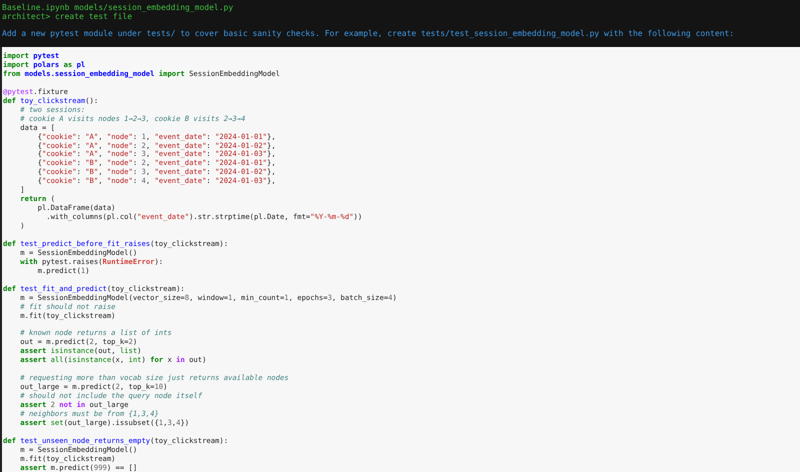  Describe the element at coordinates (368, 33) in the screenshot. I see `response-line: Add a new pytest module under tests/ to cover basic sanity checks. For example, create tests/test_session_embedding_model.py with the following content:` at that location.